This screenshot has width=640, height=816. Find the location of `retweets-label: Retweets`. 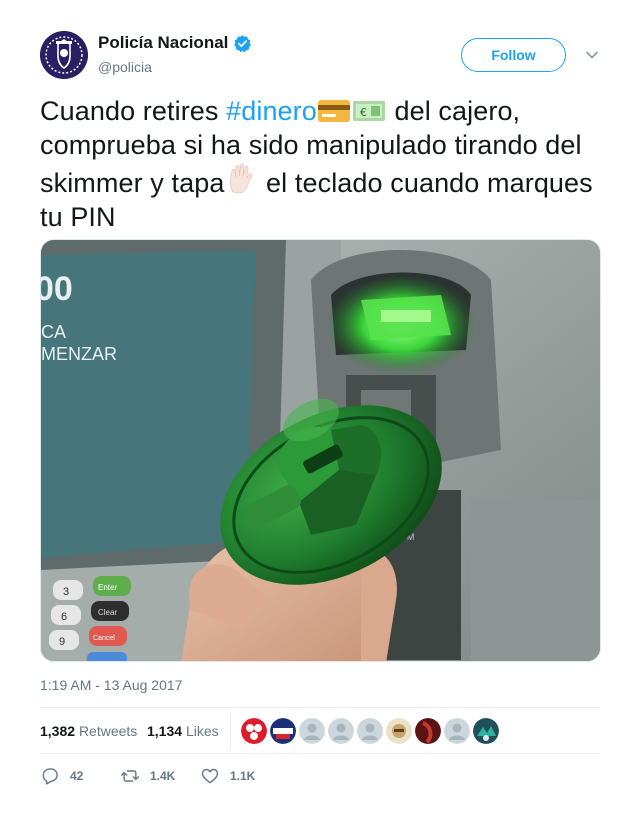

retweets-label: Retweets is located at coordinates (108, 731).